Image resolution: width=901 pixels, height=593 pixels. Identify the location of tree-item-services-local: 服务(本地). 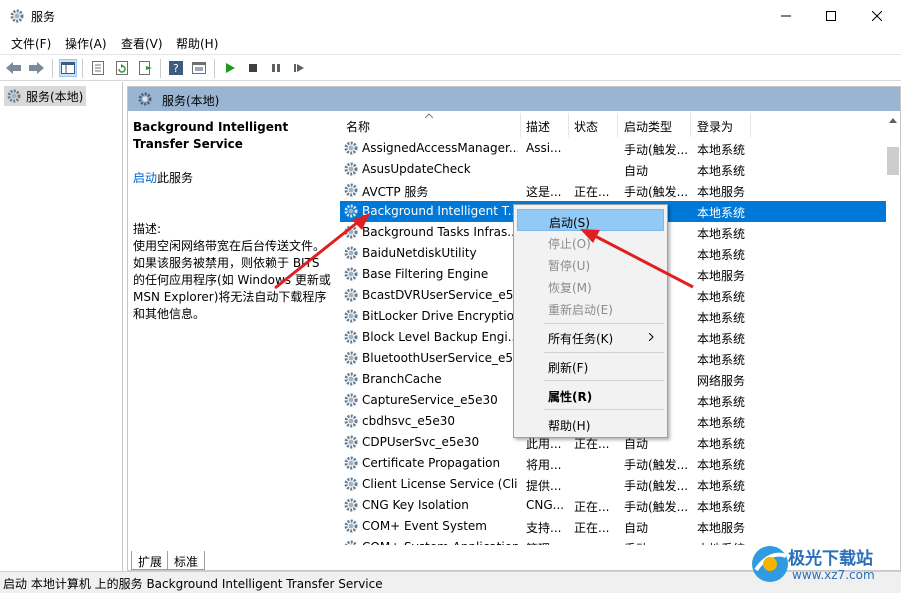
(45, 96).